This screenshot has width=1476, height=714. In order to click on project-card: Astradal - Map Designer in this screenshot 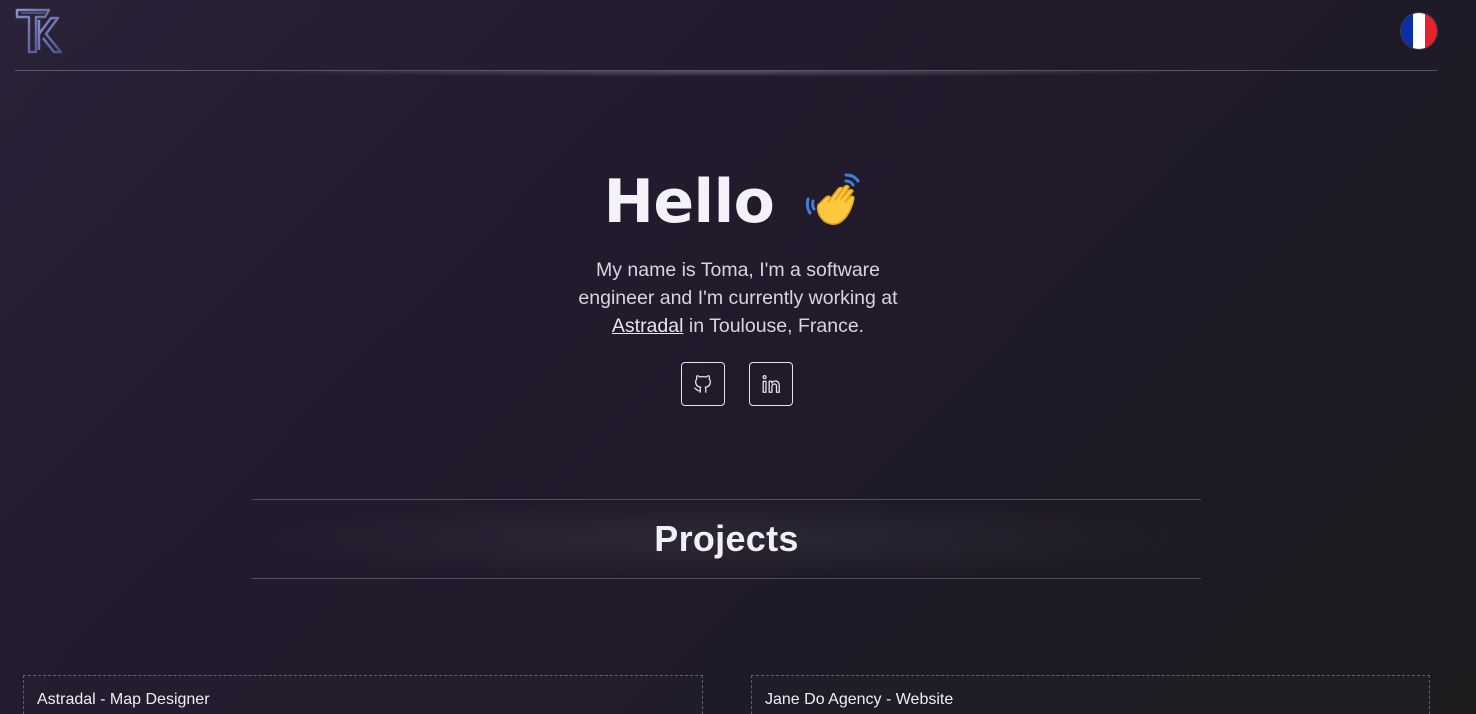, I will do `click(363, 694)`.